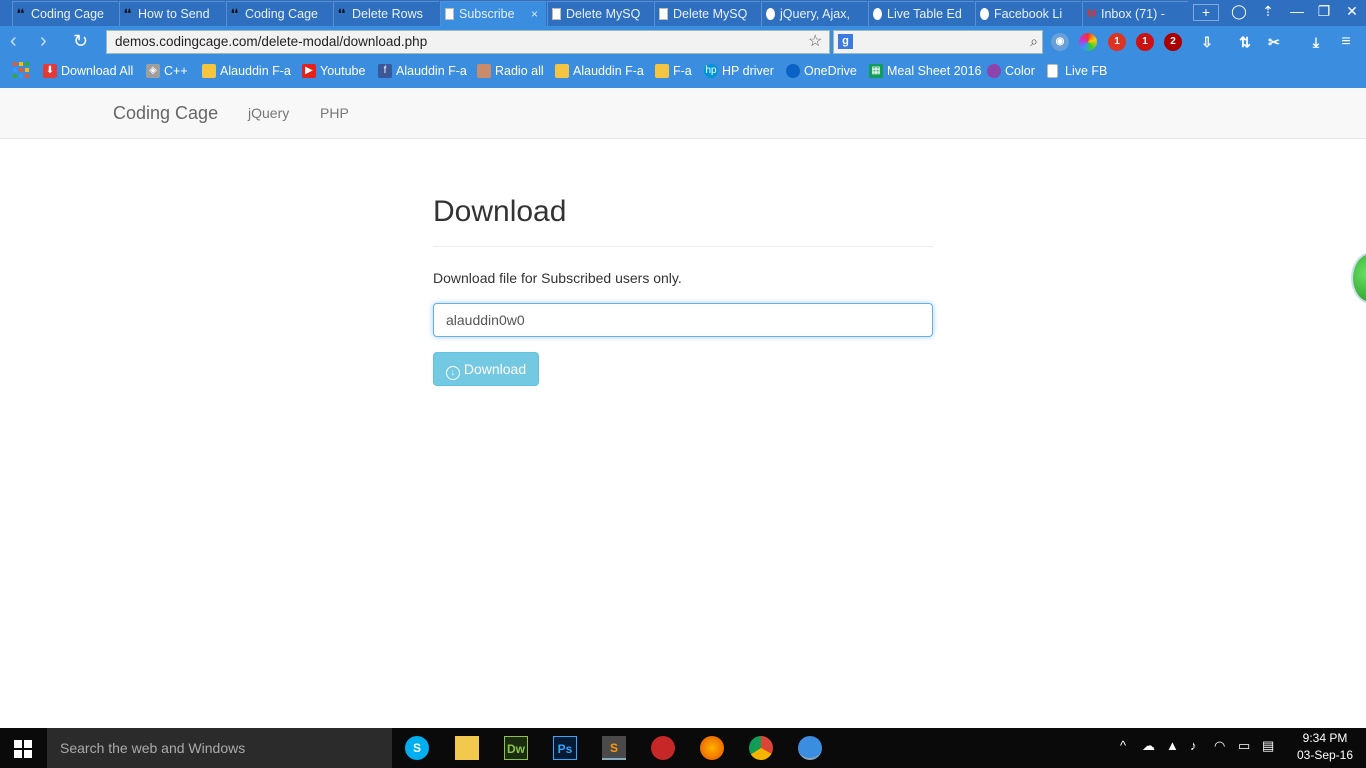 Image resolution: width=1366 pixels, height=768 pixels. Describe the element at coordinates (712, 748) in the screenshot. I see `firefox-icon` at that location.